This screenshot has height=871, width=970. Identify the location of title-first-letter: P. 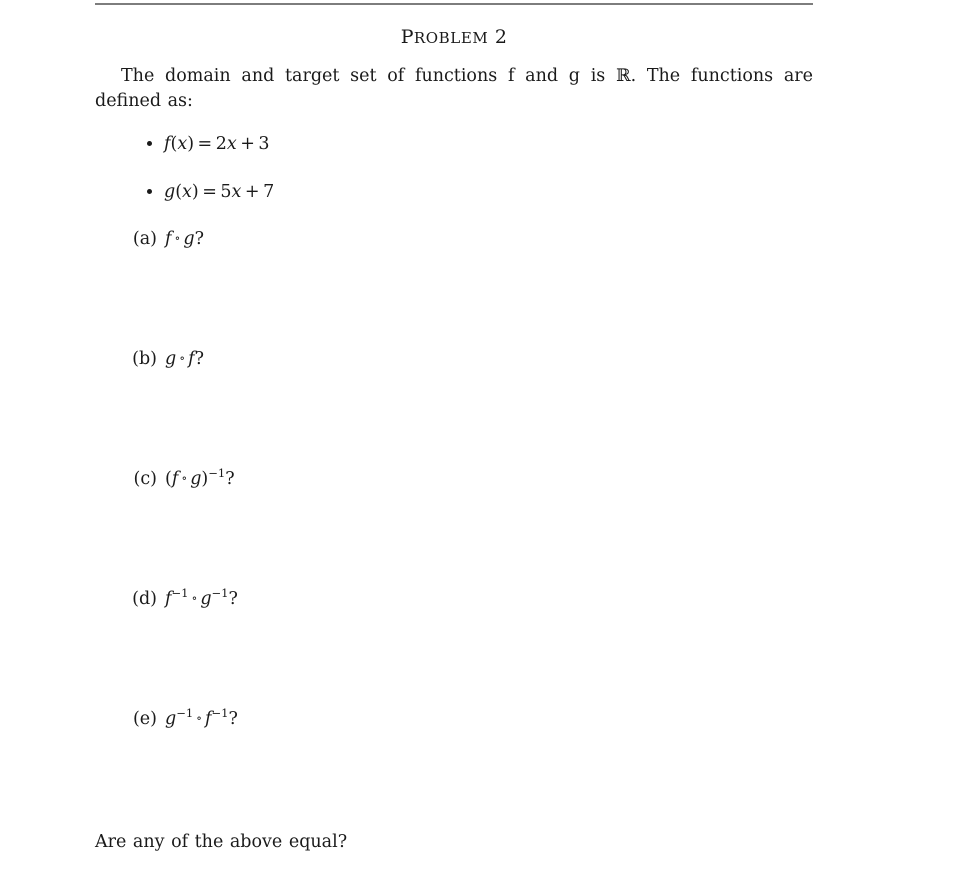
(407, 37).